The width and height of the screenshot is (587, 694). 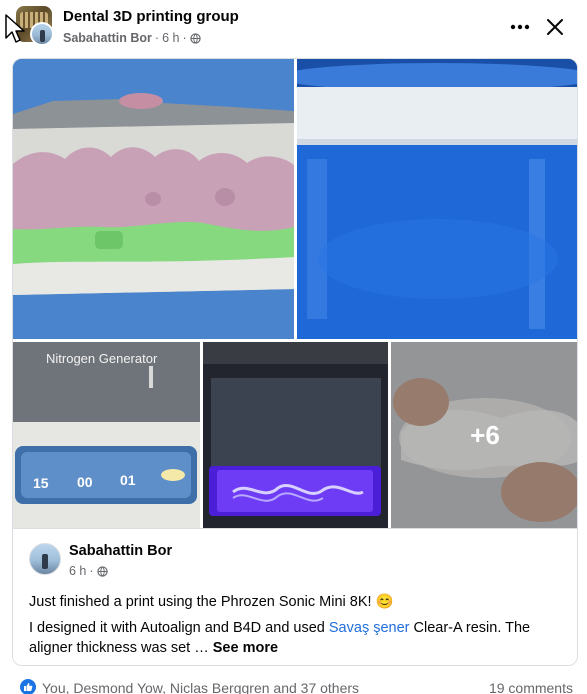 I want to click on original-author-name: Sabahattin Bor, so click(x=120, y=551).